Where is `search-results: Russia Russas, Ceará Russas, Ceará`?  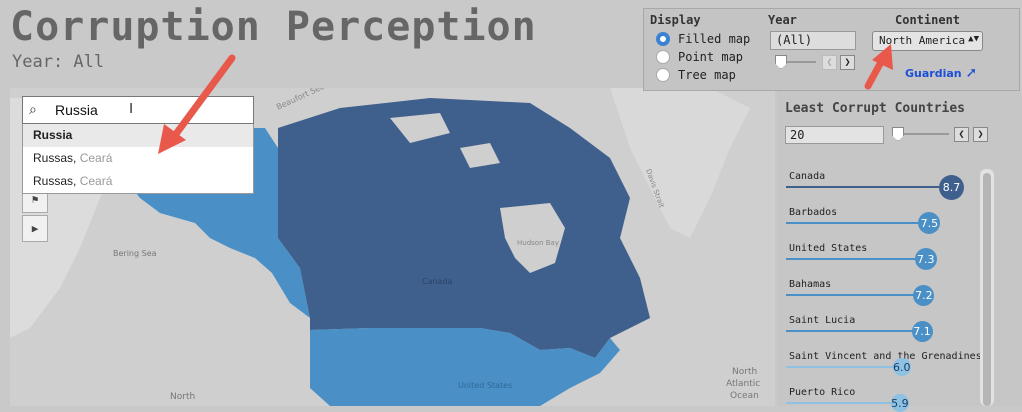 search-results: Russia Russas, Ceará Russas, Ceará is located at coordinates (138, 159).